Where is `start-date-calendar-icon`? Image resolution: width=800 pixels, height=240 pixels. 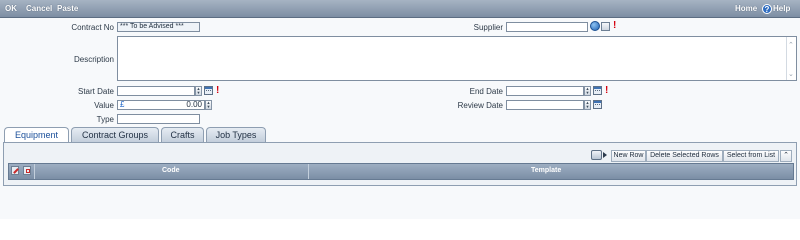 start-date-calendar-icon is located at coordinates (208, 90).